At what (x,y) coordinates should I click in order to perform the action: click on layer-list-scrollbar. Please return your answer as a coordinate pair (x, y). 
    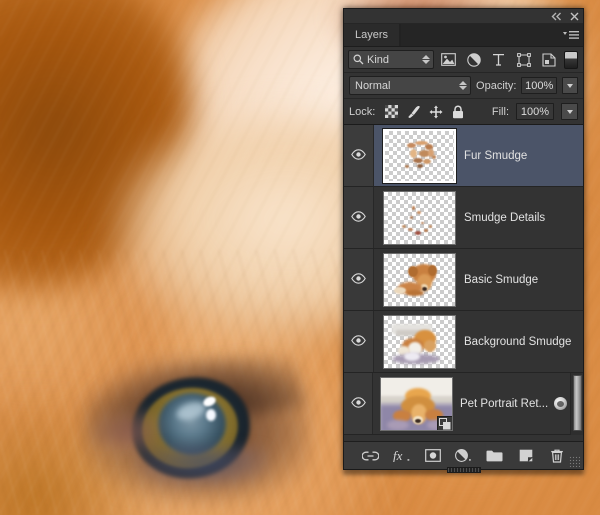
    Looking at the image, I should click on (576, 404).